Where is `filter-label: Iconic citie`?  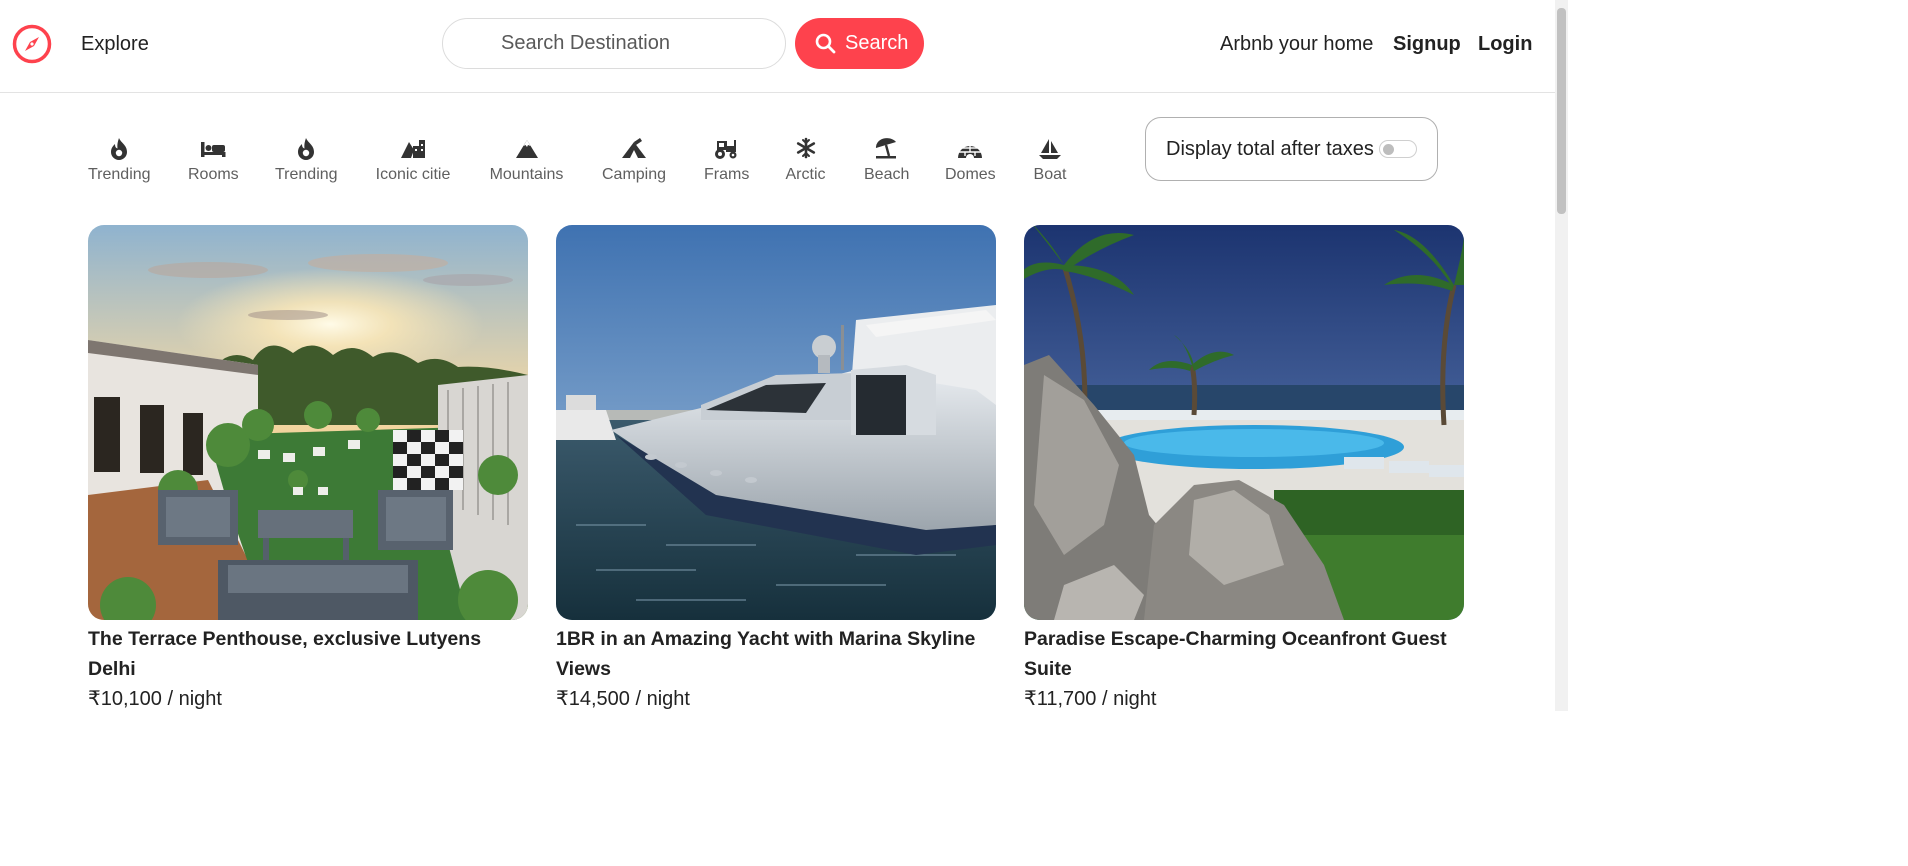 filter-label: Iconic citie is located at coordinates (413, 174).